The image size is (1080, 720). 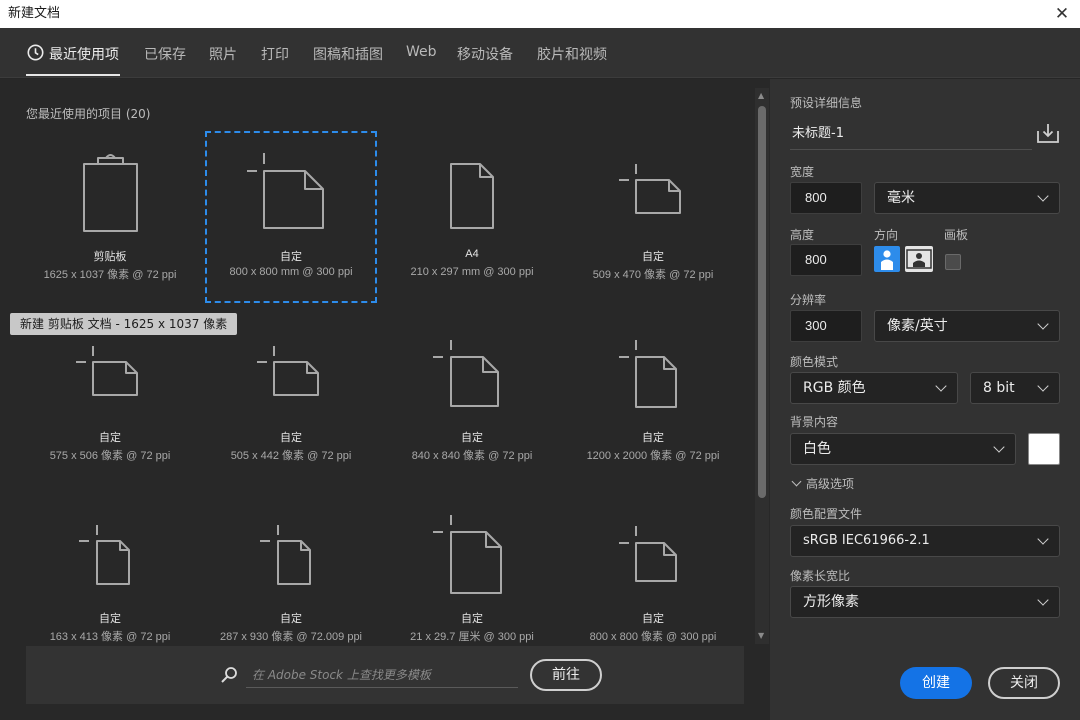 I want to click on artboard-label: 画板, so click(x=956, y=235).